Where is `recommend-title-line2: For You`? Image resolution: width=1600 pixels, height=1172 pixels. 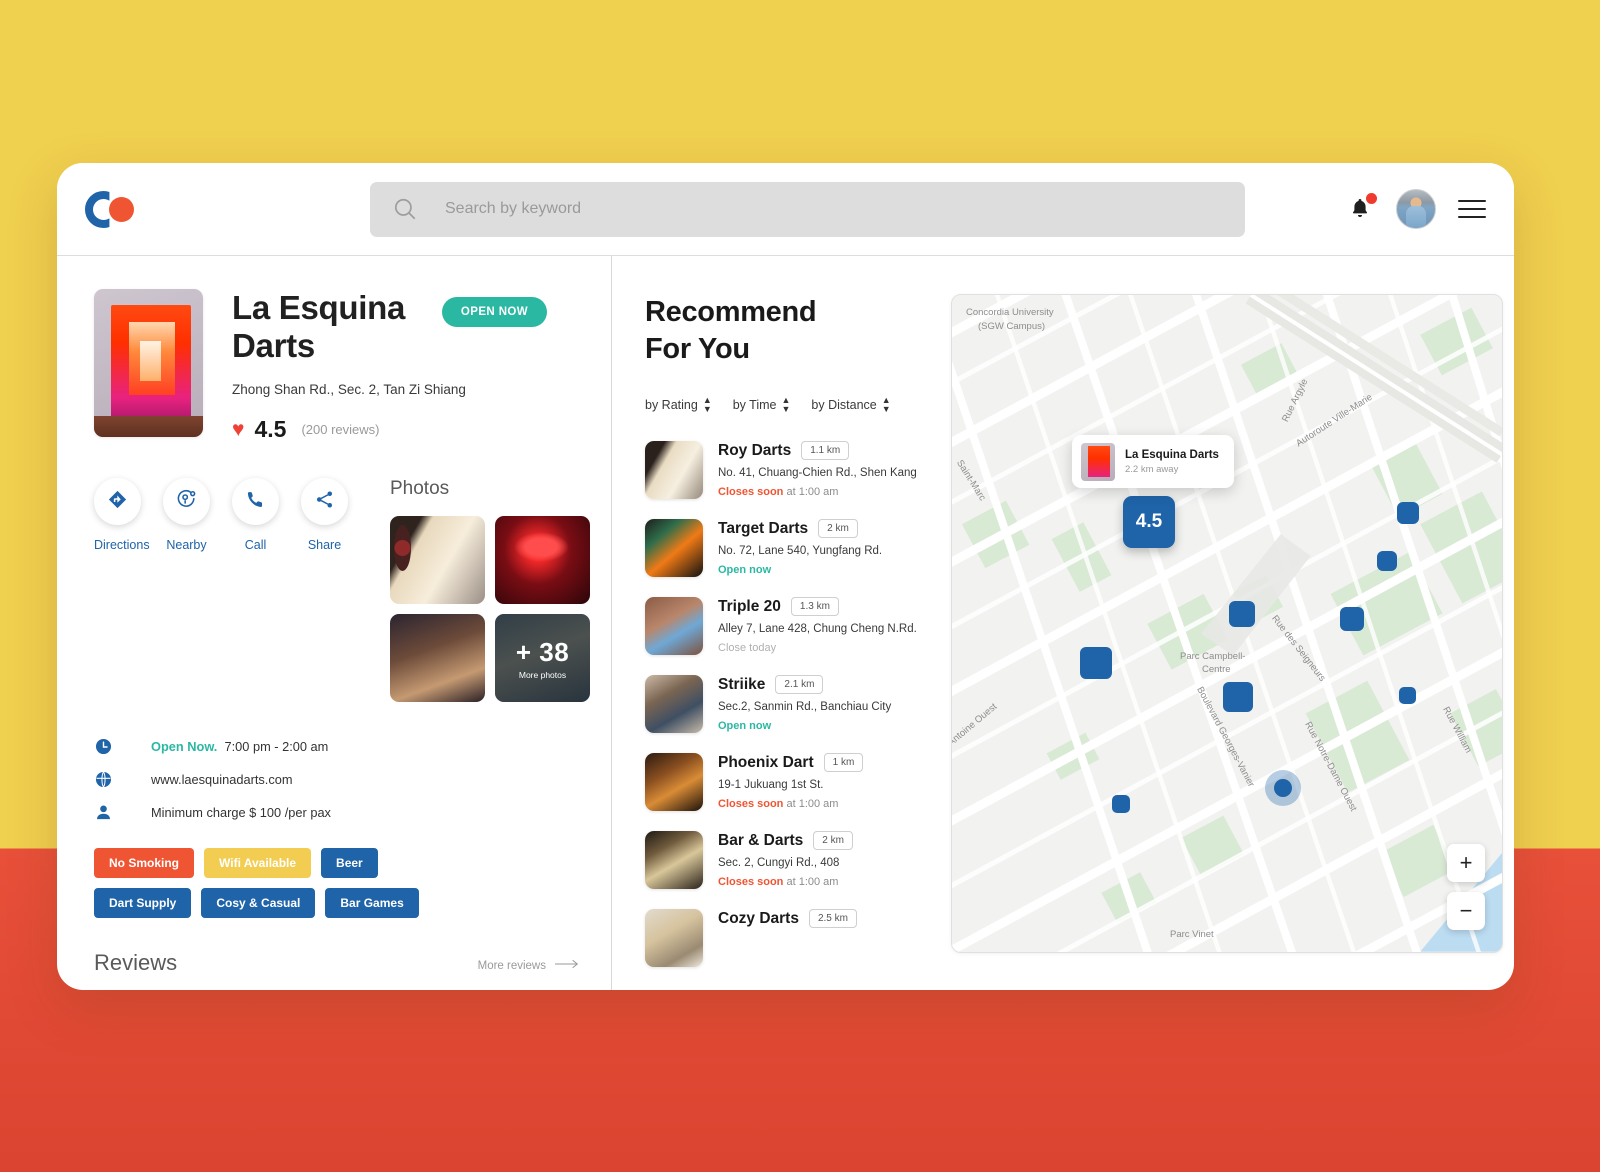
recommend-title-line2: For You is located at coordinates (697, 349).